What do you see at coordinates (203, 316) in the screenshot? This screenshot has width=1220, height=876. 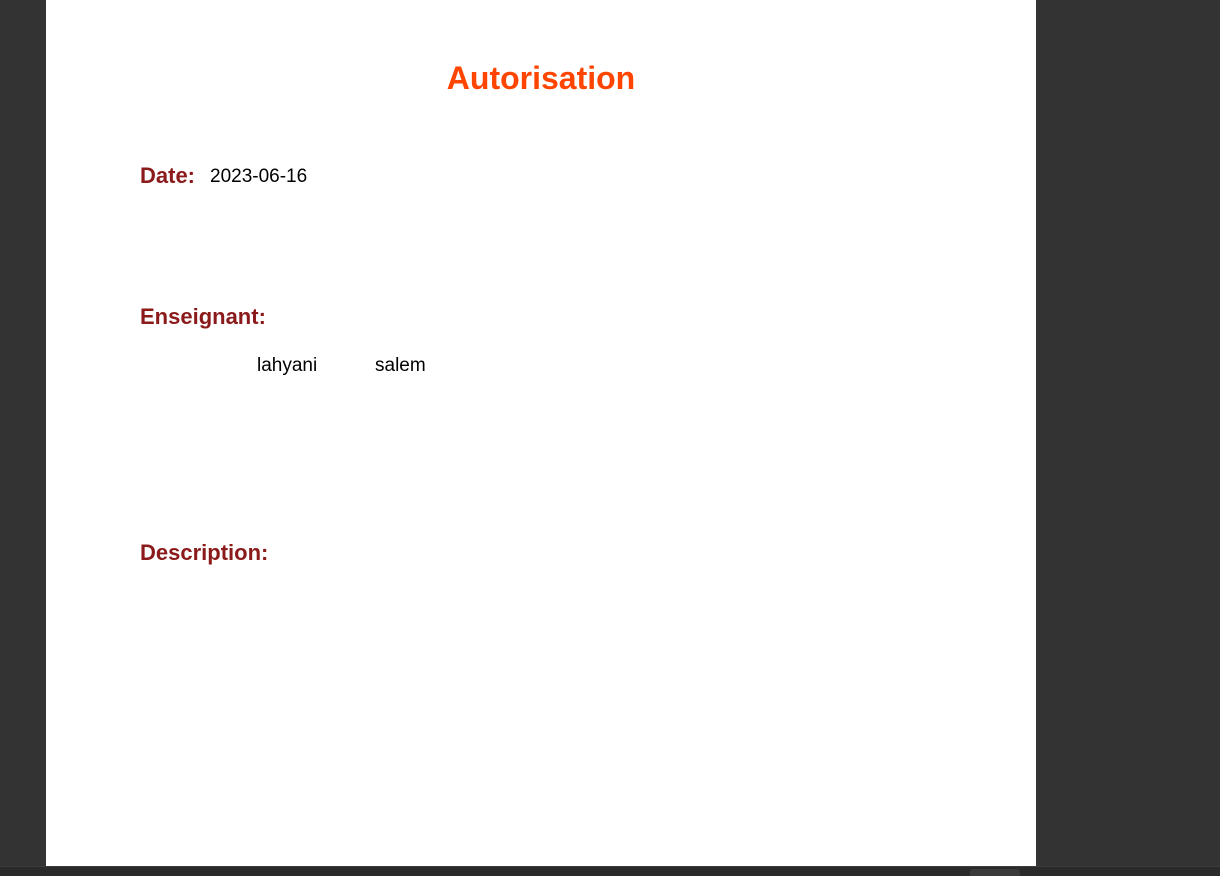 I see `enseignant-label: Enseignant:` at bounding box center [203, 316].